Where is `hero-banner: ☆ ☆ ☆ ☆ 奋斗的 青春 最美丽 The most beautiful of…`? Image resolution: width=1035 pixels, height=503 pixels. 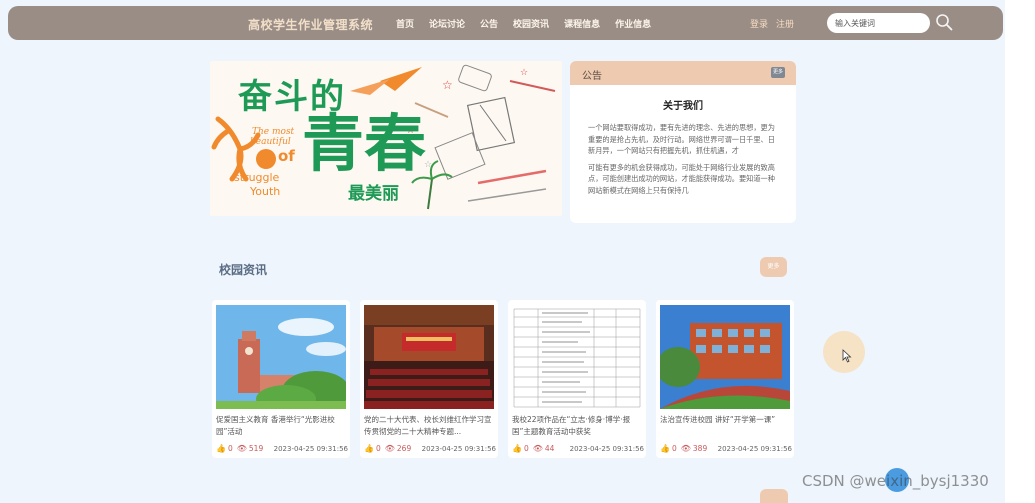 hero-banner: ☆ ☆ ☆ ☆ 奋斗的 青春 最美丽 The most beautiful of… is located at coordinates (386, 138).